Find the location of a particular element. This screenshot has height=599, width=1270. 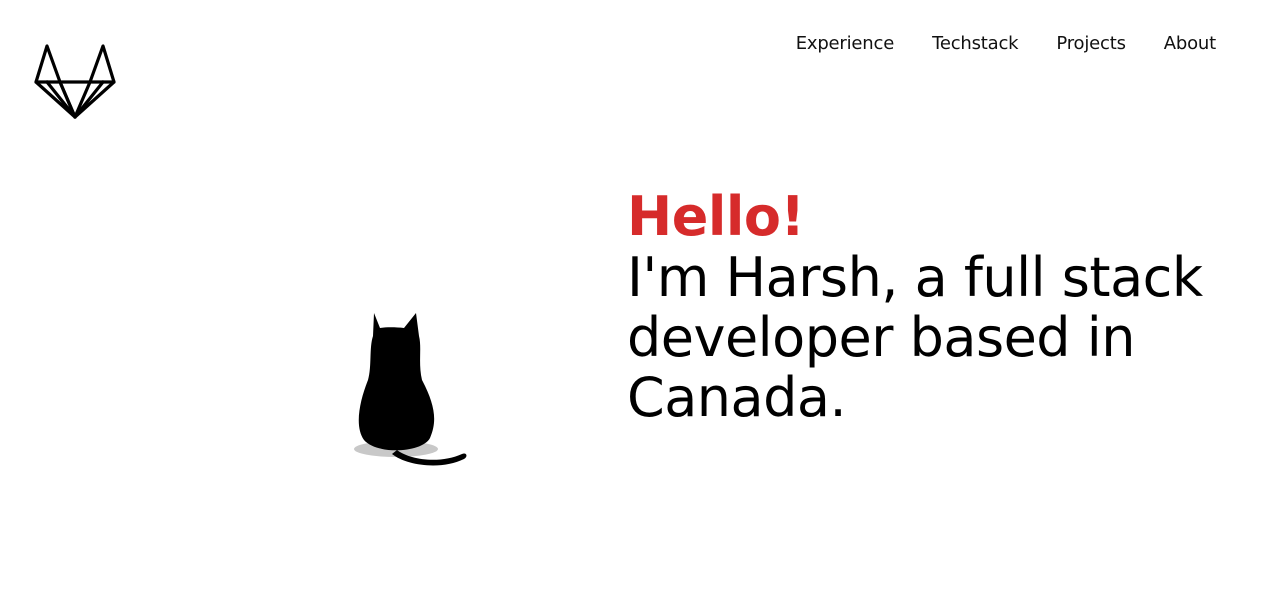

nav-item-projects: Projects is located at coordinates (1091, 44).